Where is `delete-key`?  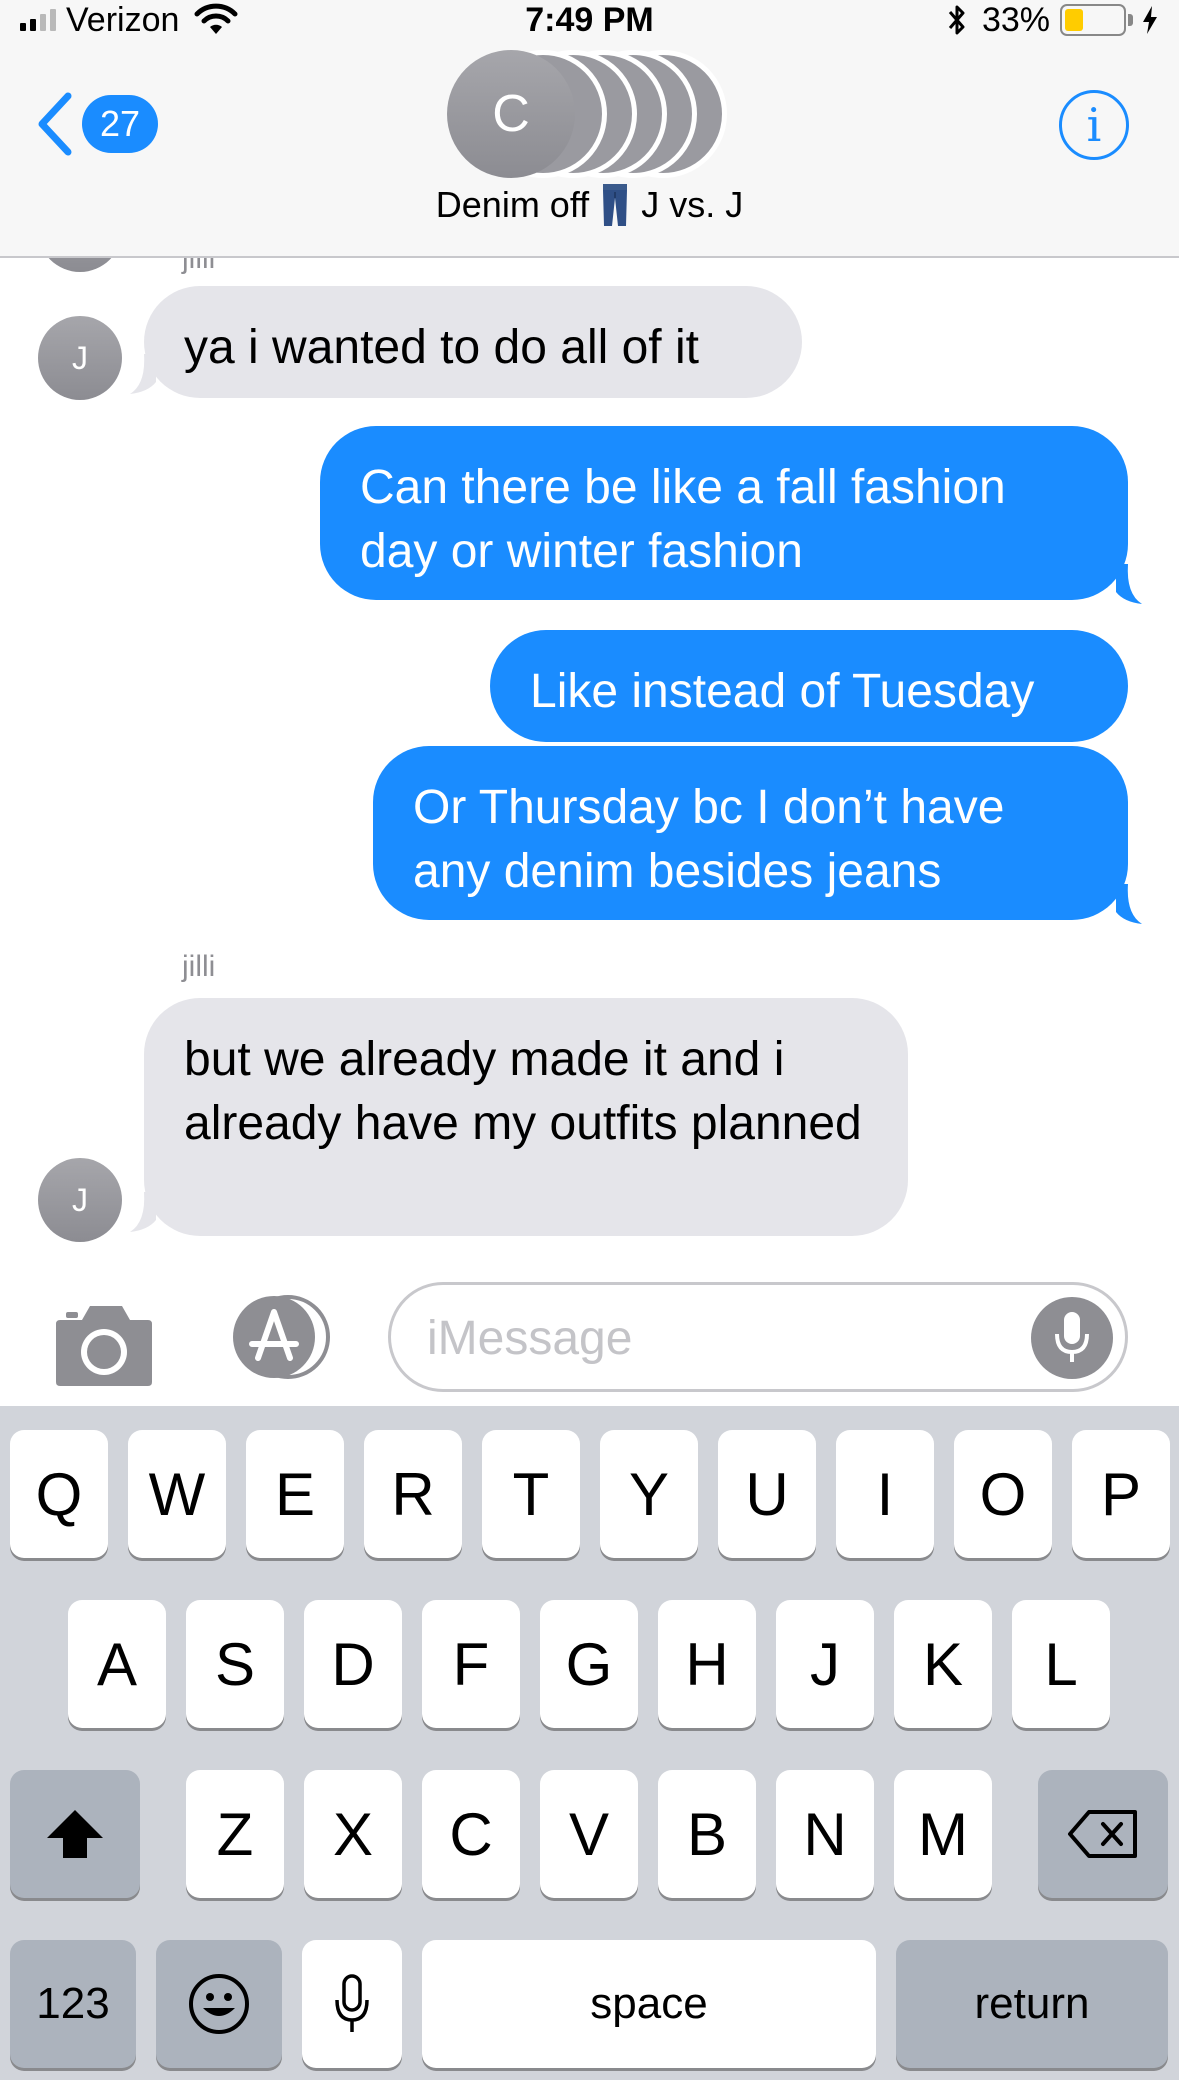
delete-key is located at coordinates (1103, 1834).